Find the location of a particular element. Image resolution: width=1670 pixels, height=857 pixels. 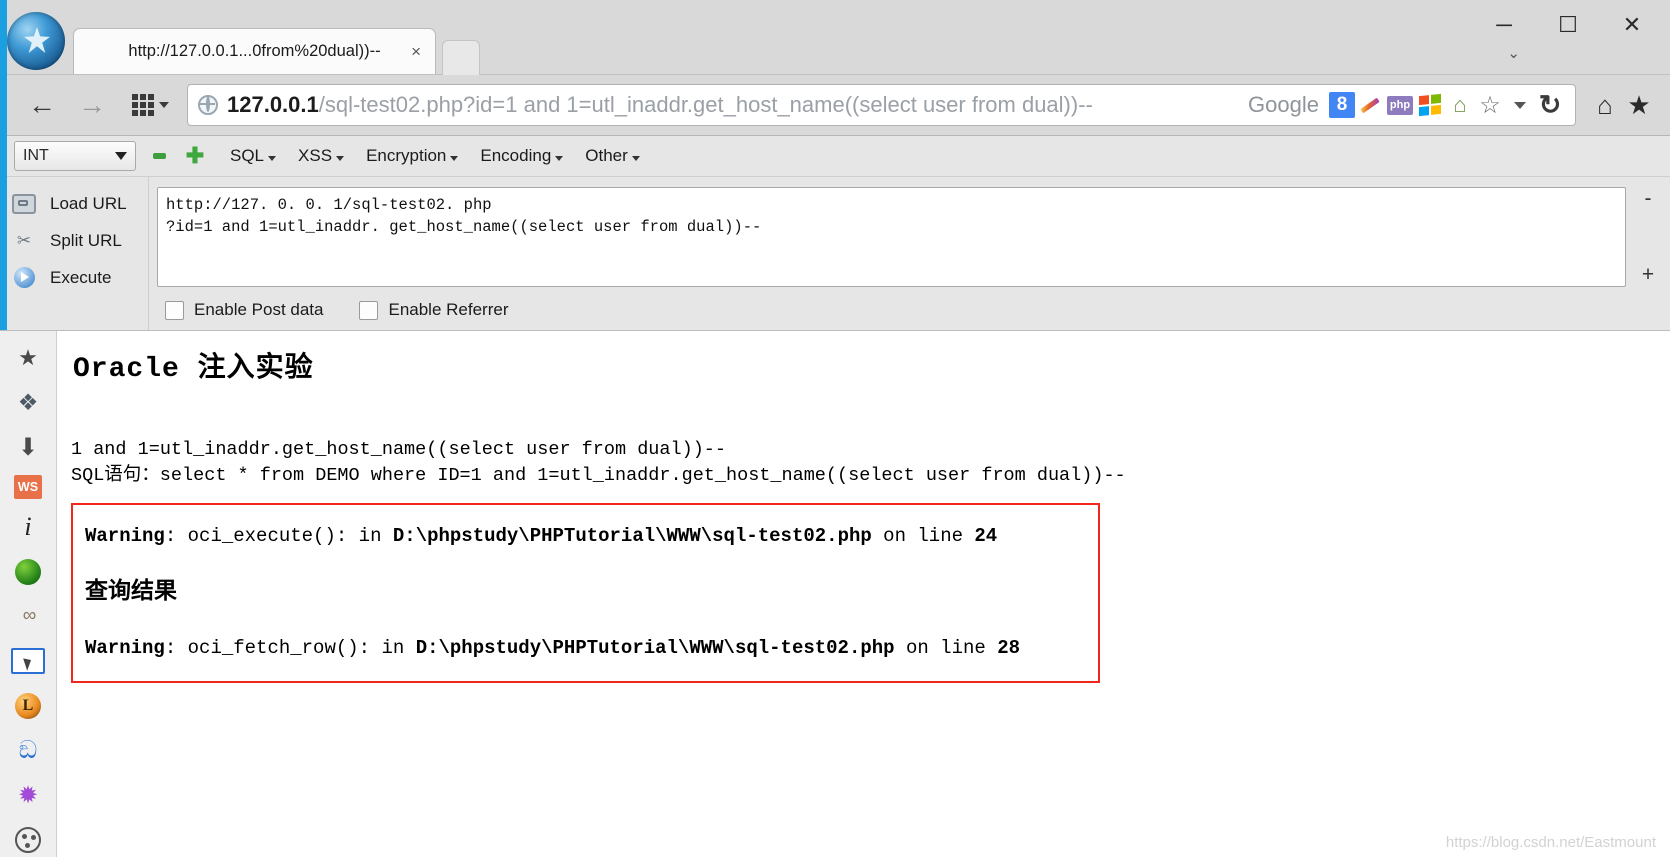

hackbar-menu-other-label: Other is located at coordinates (606, 155).